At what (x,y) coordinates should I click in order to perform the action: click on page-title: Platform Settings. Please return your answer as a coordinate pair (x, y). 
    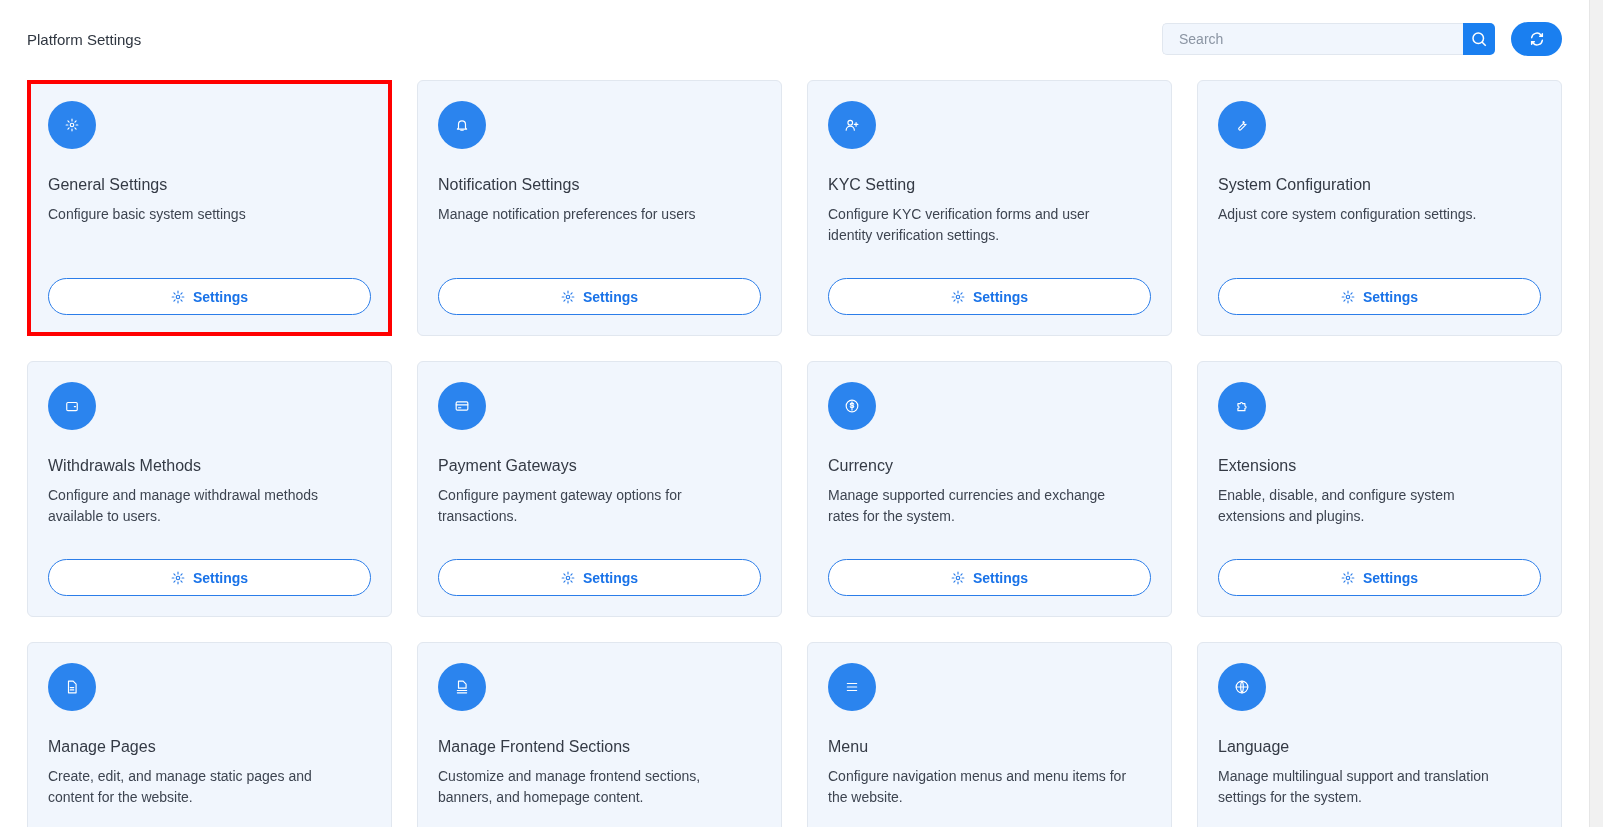
    Looking at the image, I should click on (84, 39).